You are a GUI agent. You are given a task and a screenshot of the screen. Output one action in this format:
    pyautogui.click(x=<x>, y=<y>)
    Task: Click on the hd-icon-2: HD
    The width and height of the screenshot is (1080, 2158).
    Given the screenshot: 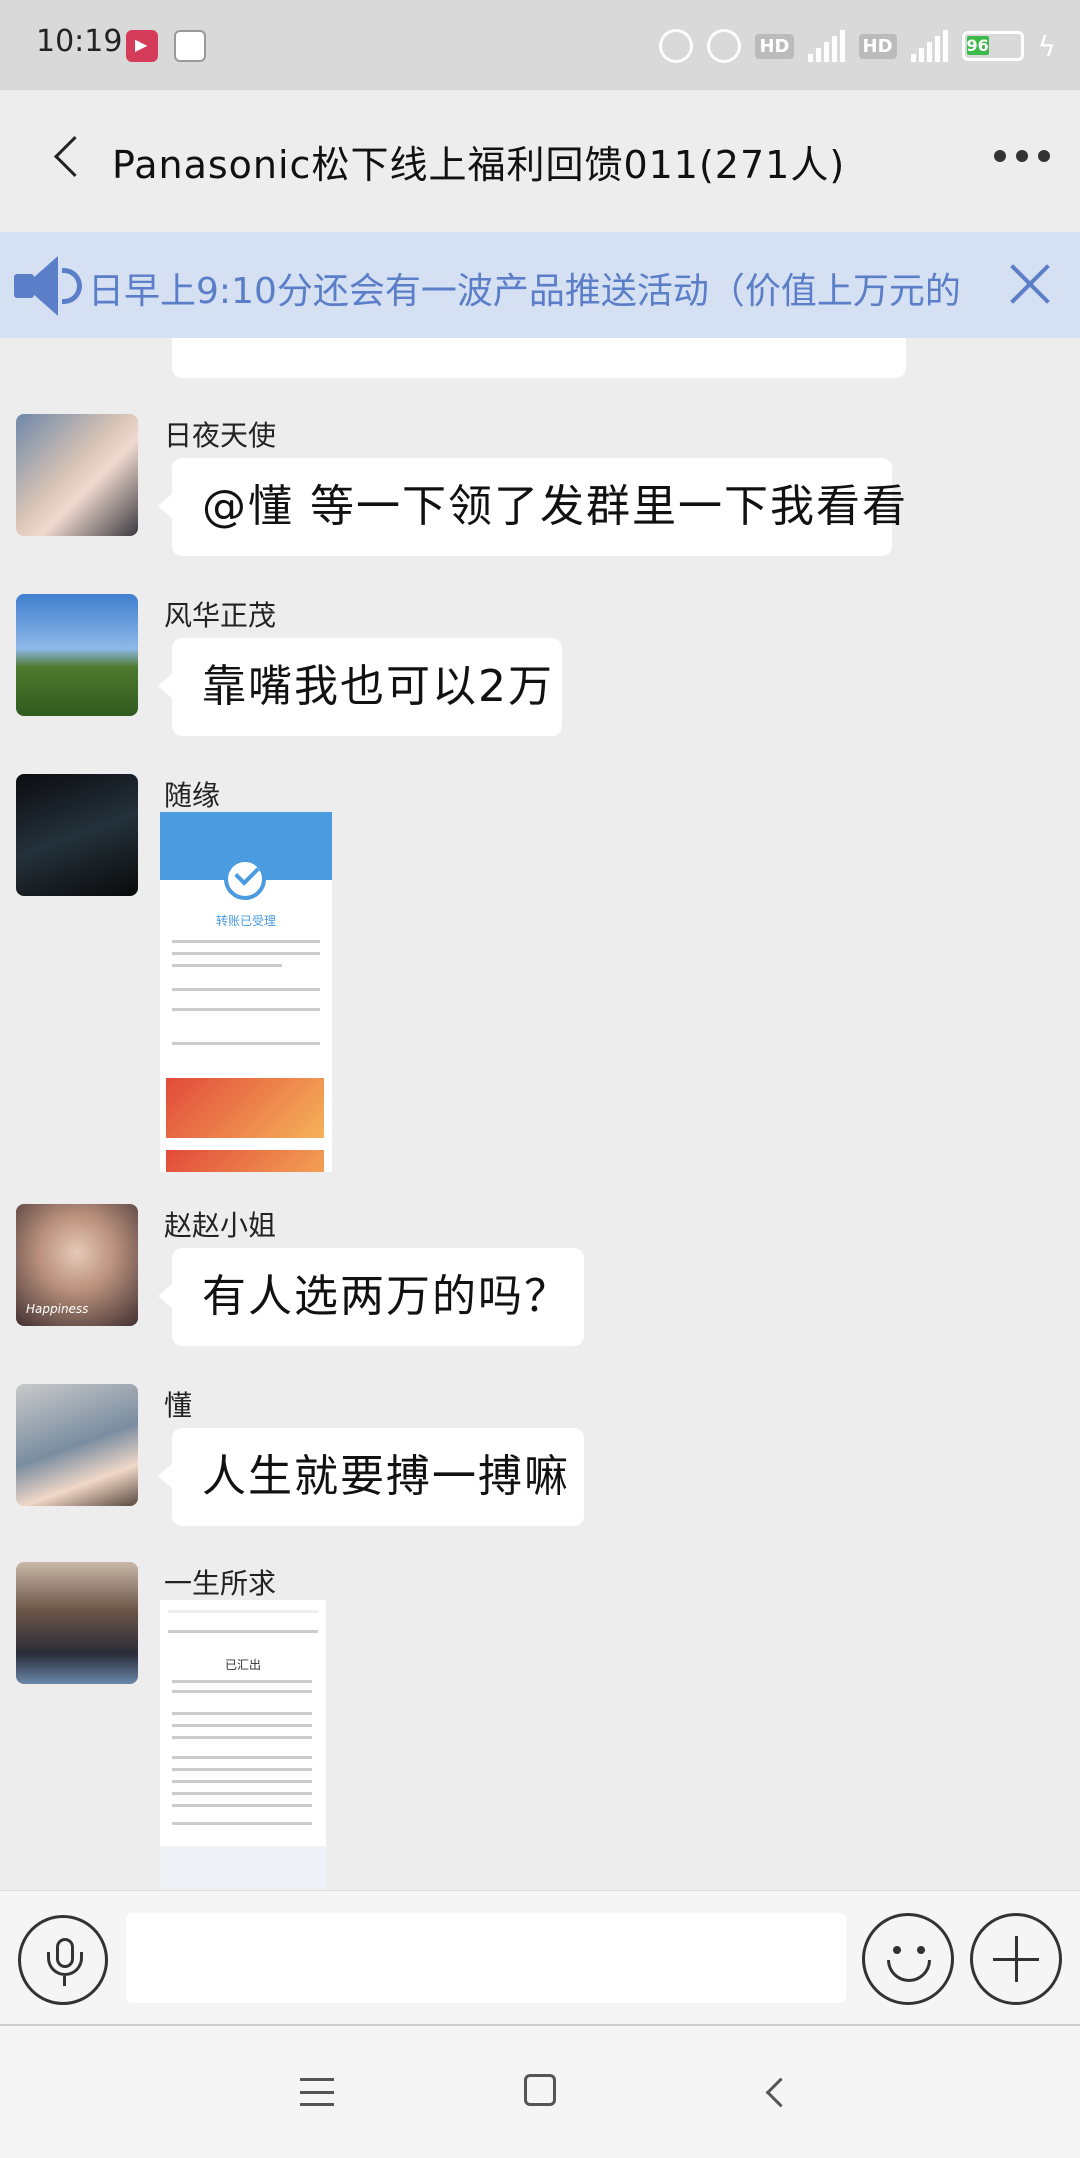 What is the action you would take?
    pyautogui.click(x=877, y=46)
    